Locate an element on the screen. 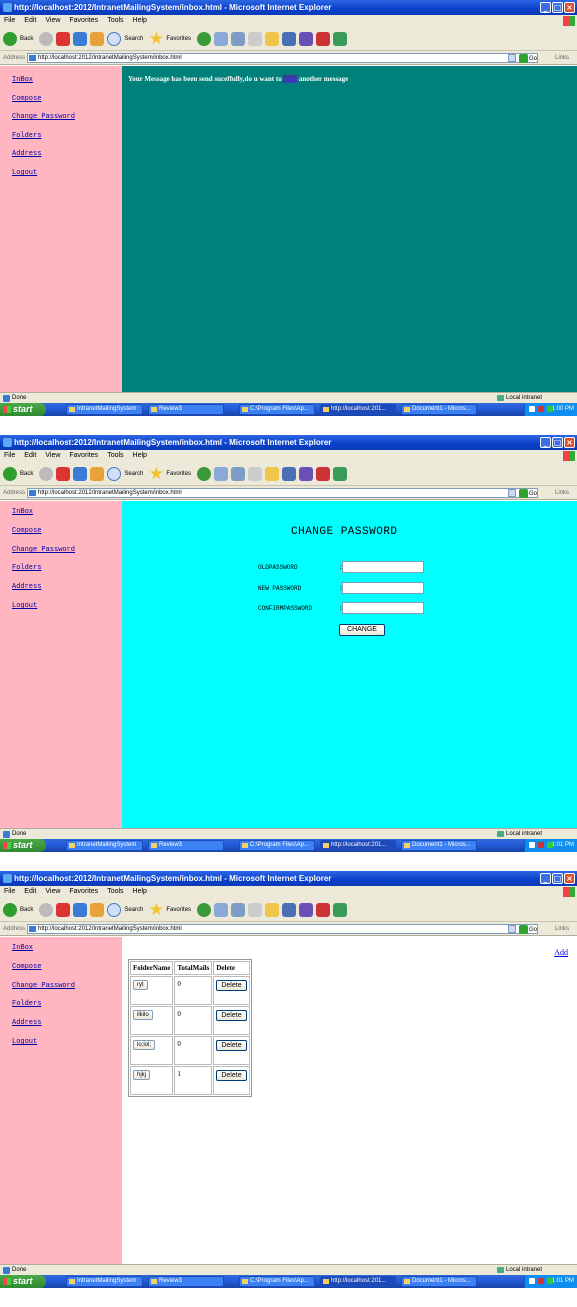  minimize-button: _ is located at coordinates (545, 442).